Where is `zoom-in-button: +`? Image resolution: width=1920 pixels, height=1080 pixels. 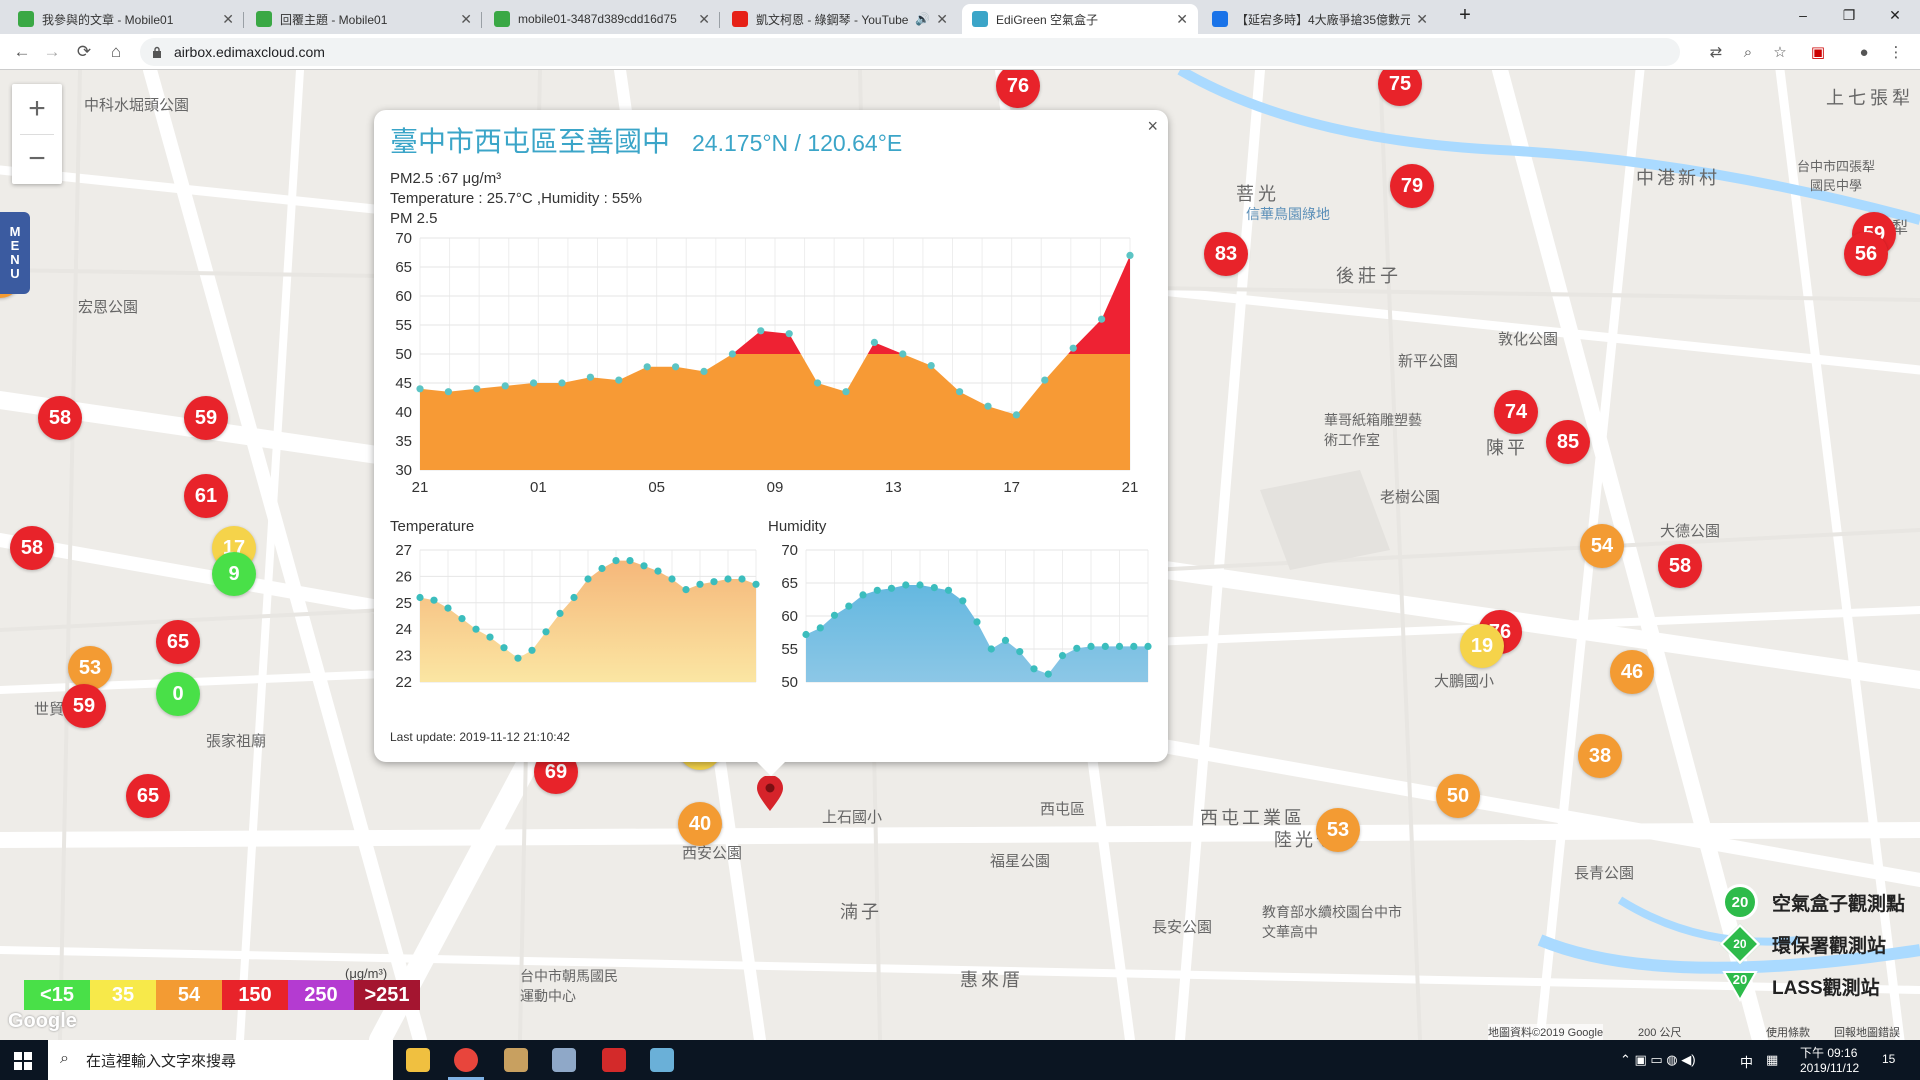
zoom-in-button: + is located at coordinates (37, 109).